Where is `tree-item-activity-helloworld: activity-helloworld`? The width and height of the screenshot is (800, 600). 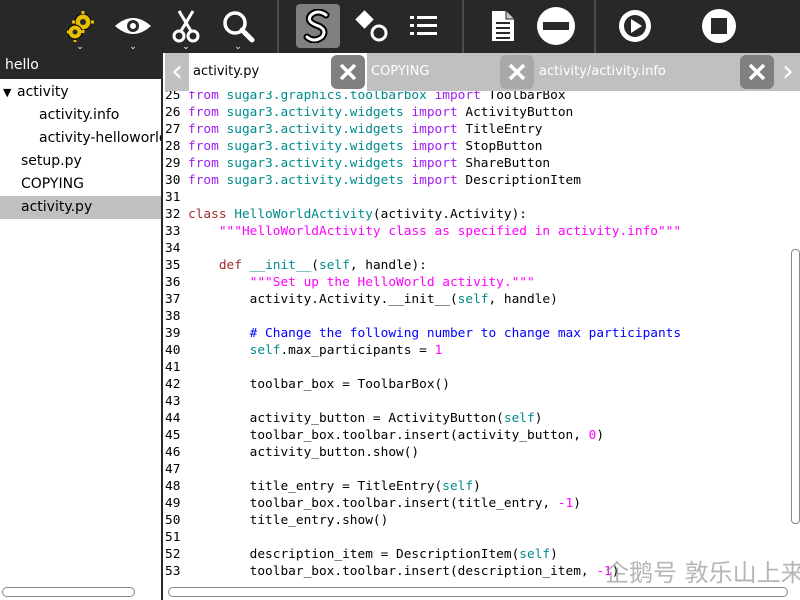 tree-item-activity-helloworld: activity-helloworld is located at coordinates (80, 138).